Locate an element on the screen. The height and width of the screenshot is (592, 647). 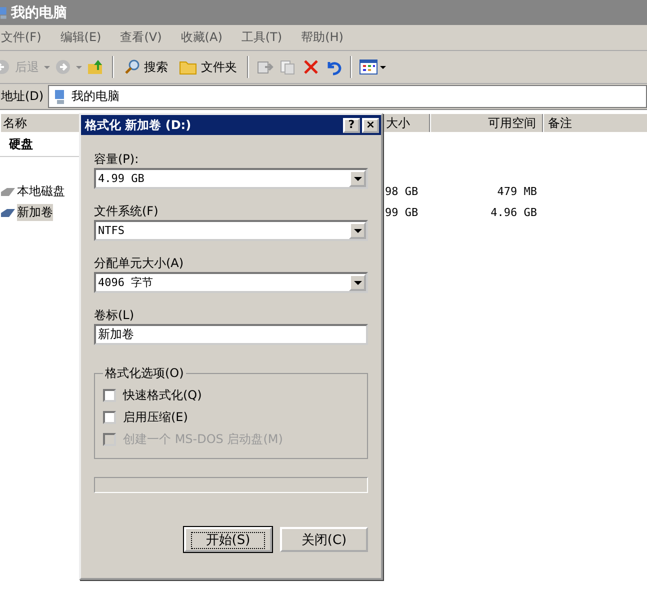
address-label: 地址(D) is located at coordinates (22, 96).